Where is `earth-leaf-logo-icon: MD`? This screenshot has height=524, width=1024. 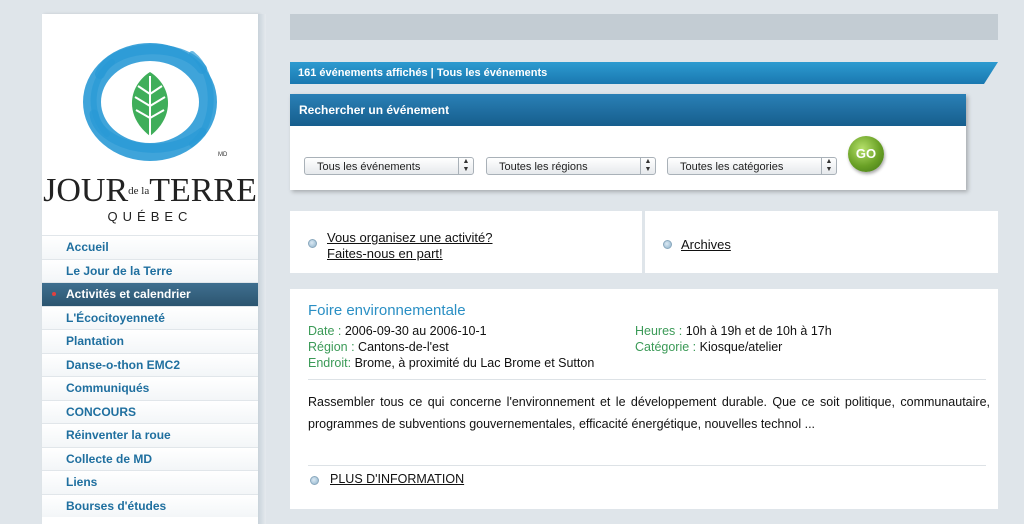 earth-leaf-logo-icon: MD is located at coordinates (155, 102).